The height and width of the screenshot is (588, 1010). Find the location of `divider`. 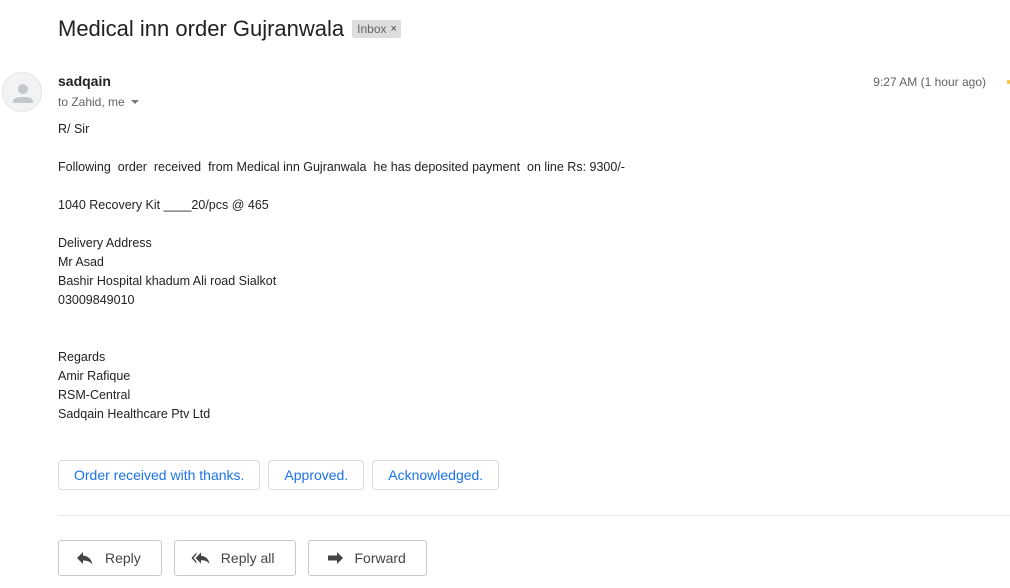

divider is located at coordinates (534, 515).